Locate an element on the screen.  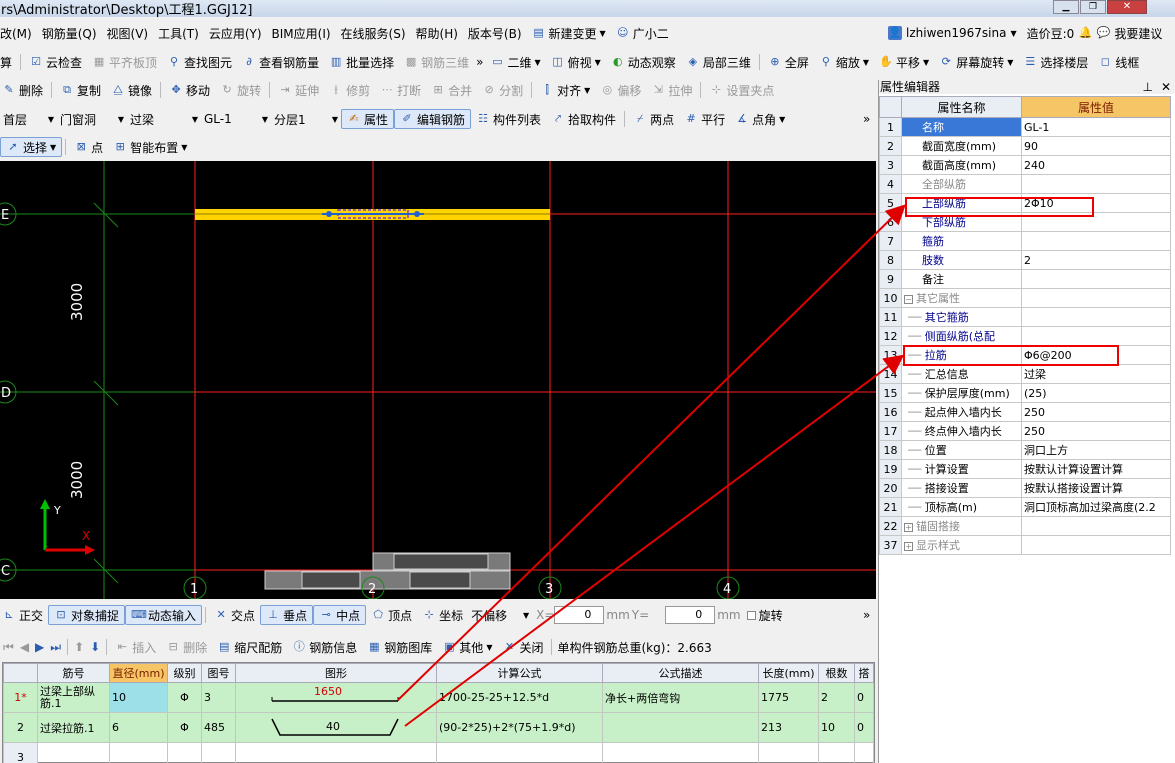
property-row: 20 ── 搭接设置 按默认搭接设置计算 is located at coordinates (1025, 488).